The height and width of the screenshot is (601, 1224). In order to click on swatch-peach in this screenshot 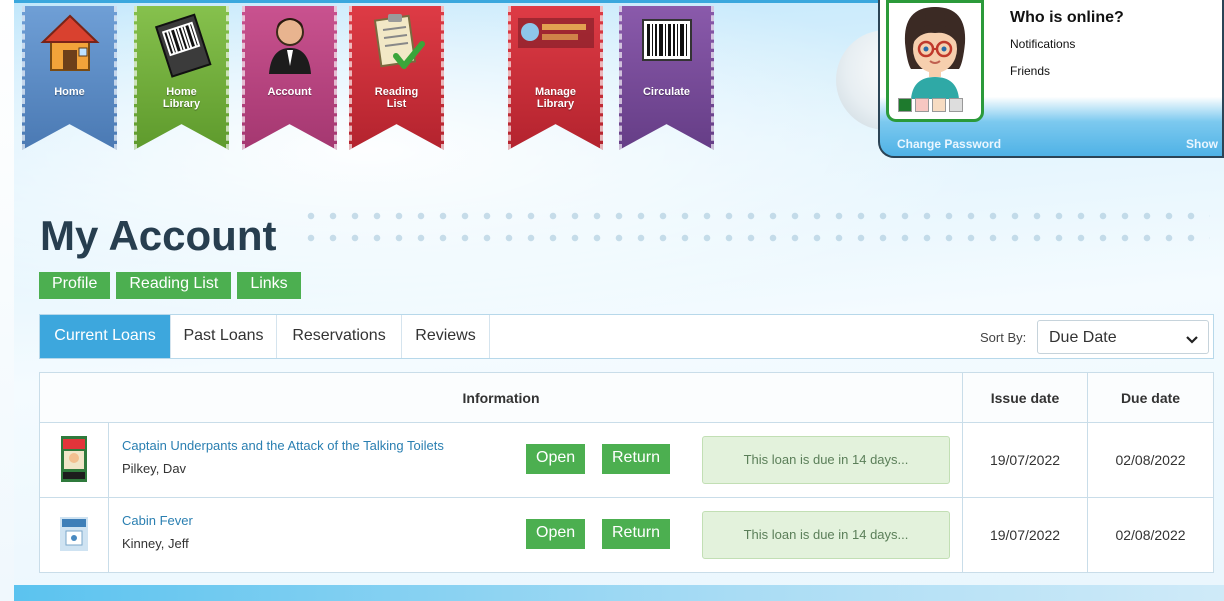, I will do `click(939, 105)`.